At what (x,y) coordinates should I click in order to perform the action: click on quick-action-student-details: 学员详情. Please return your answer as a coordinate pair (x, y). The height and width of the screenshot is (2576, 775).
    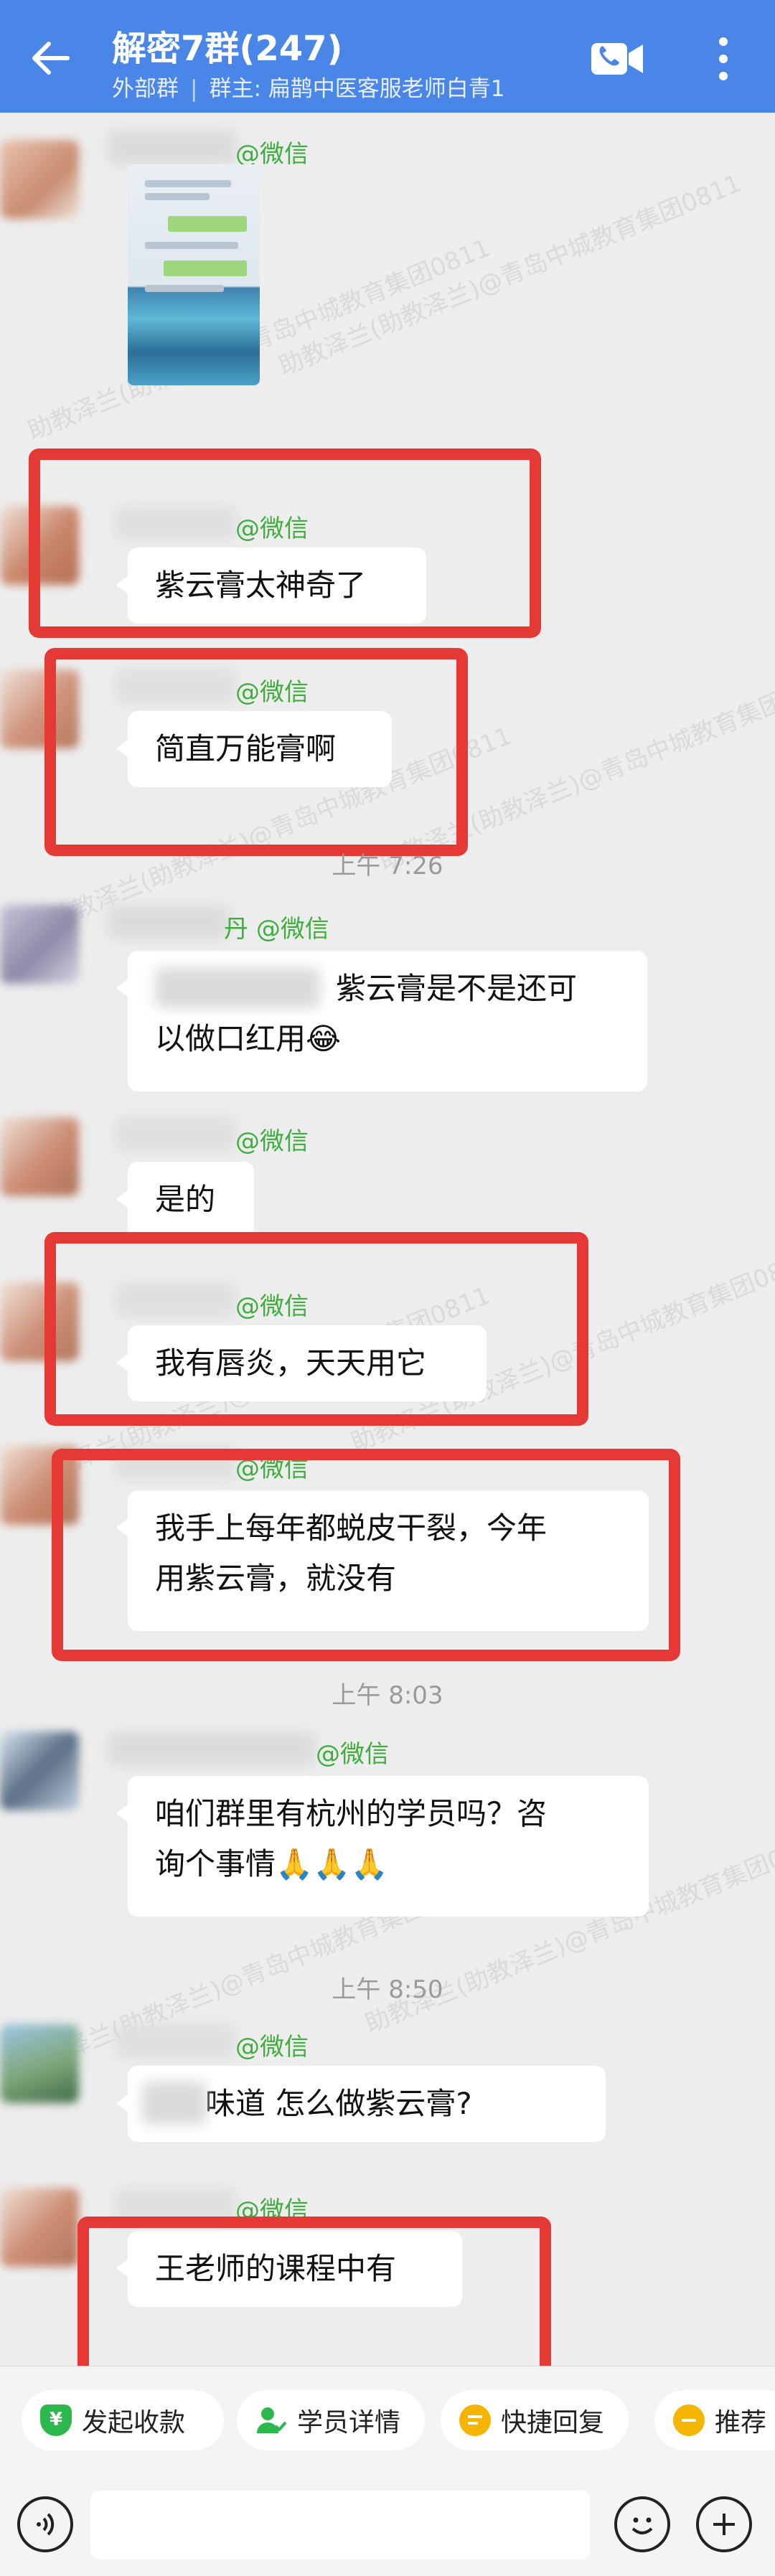
    Looking at the image, I should click on (331, 2420).